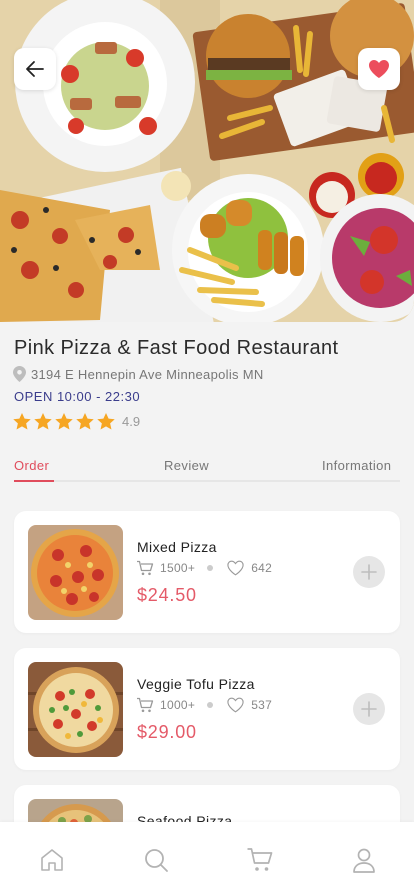 This screenshot has height=896, width=414. What do you see at coordinates (167, 595) in the screenshot?
I see `menu-item-price: $24.50` at bounding box center [167, 595].